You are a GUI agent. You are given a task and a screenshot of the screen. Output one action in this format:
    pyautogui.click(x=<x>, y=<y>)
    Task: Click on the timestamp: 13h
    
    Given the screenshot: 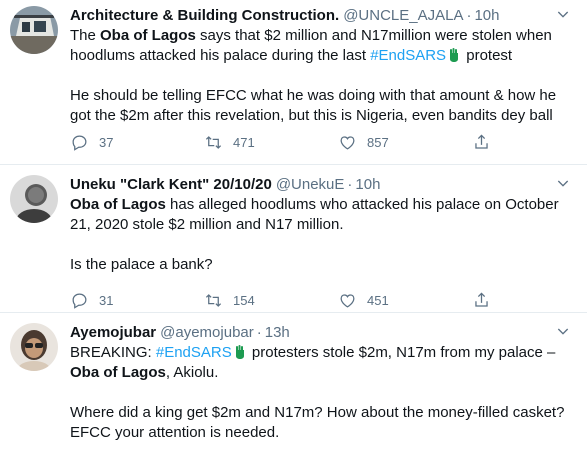 What is the action you would take?
    pyautogui.click(x=277, y=333)
    